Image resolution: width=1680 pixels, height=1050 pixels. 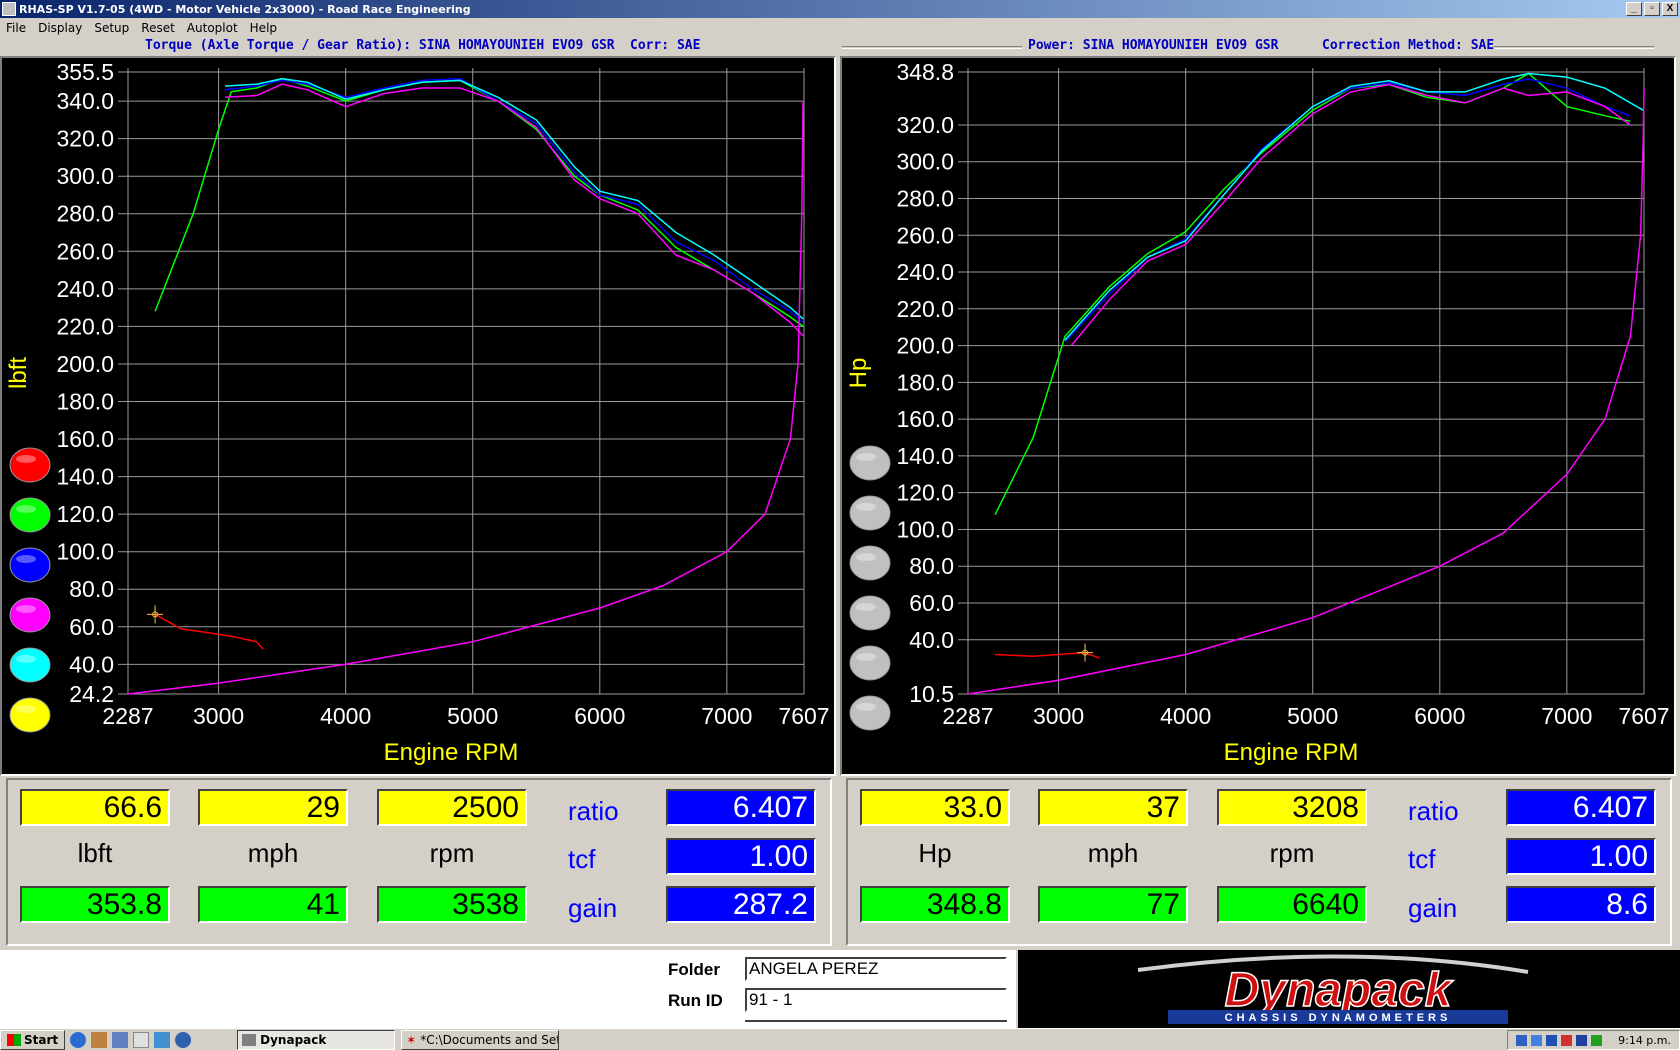 What do you see at coordinates (85, 552) in the screenshot?
I see `y-tick-label: 100.0` at bounding box center [85, 552].